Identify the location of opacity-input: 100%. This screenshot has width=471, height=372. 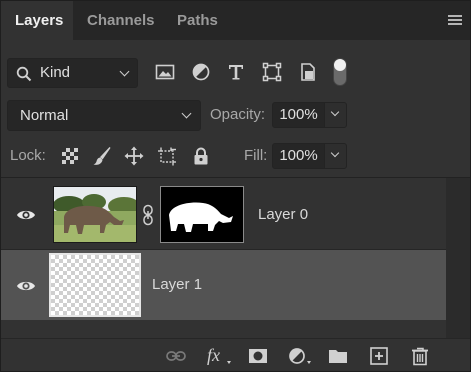
(298, 115).